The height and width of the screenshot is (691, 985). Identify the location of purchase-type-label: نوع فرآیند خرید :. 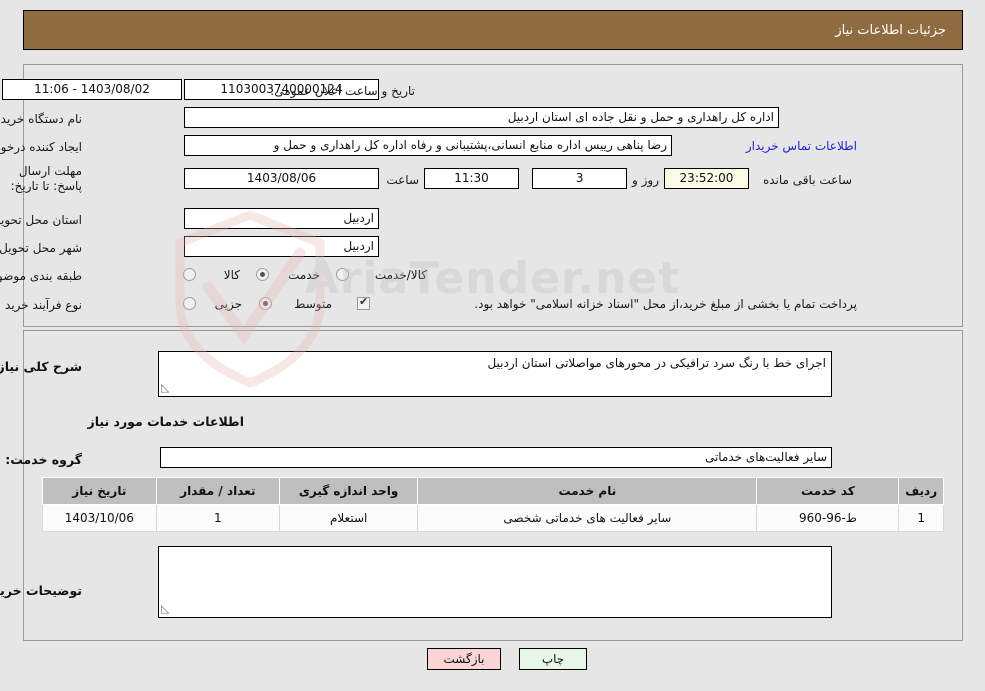
(41, 305).